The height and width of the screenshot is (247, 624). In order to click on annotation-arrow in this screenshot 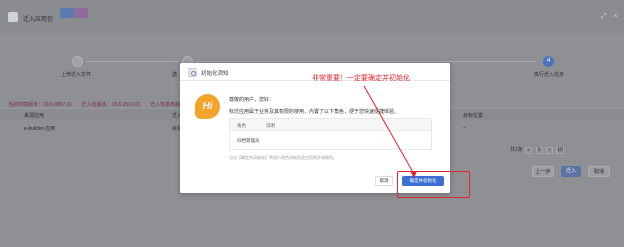, I will do `click(390, 131)`.